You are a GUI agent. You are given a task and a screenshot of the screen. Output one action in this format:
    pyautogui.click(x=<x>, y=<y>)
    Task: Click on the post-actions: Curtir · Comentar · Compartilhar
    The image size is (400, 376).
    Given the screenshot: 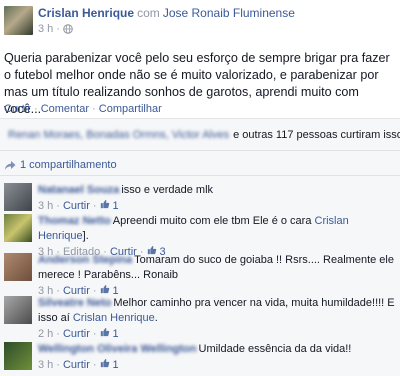 What is the action you would take?
    pyautogui.click(x=83, y=109)
    